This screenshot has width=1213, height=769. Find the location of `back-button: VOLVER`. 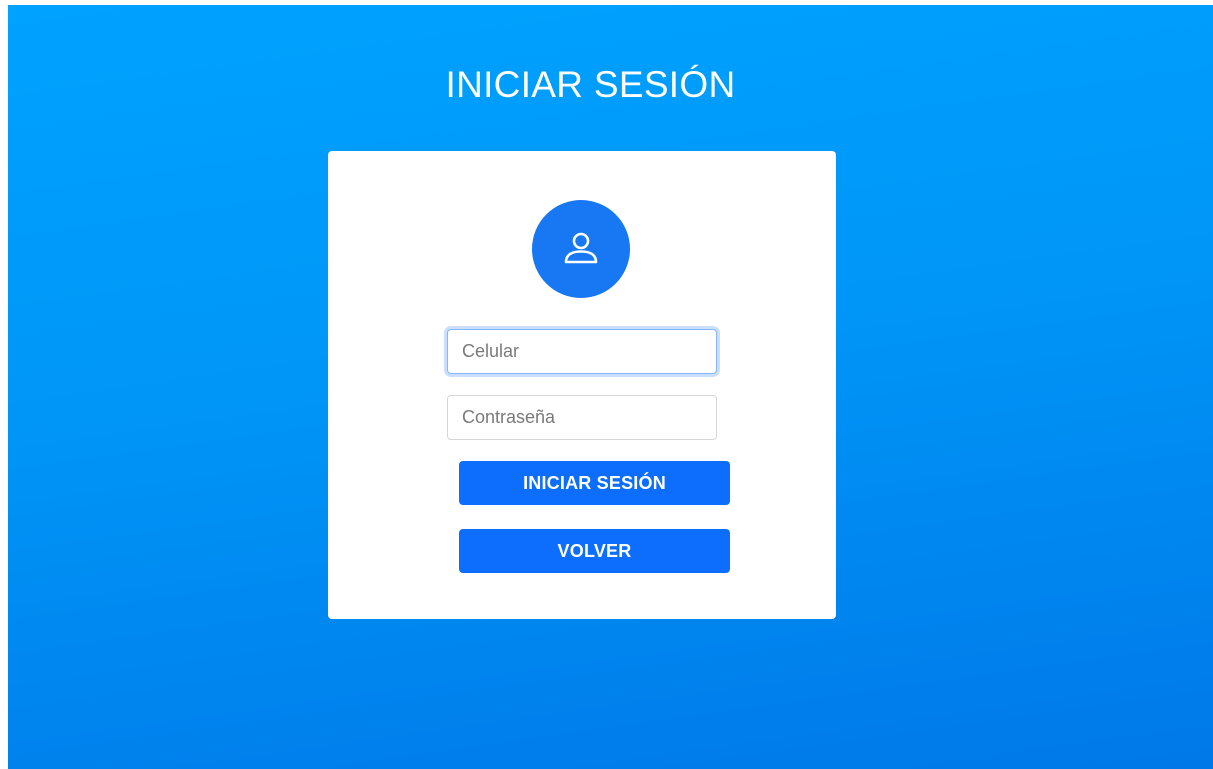

back-button: VOLVER is located at coordinates (594, 551).